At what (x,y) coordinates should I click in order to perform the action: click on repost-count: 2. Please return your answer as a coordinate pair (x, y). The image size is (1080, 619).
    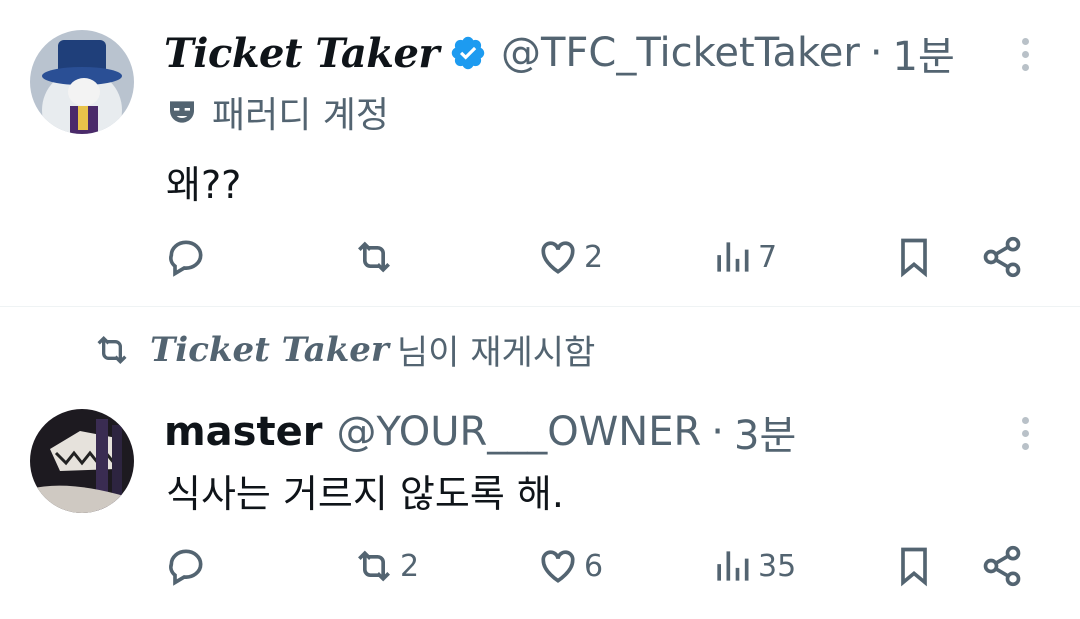
    Looking at the image, I should click on (410, 566).